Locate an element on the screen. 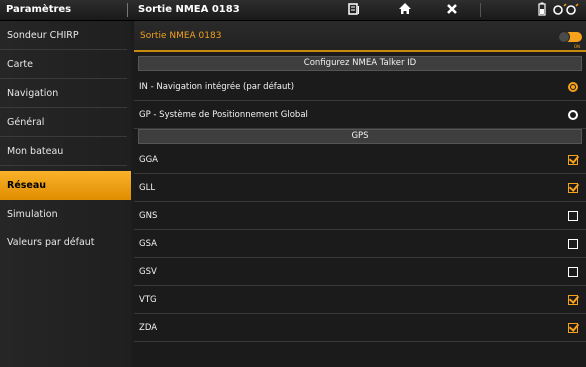  sidebar-item-valeurs-defaut: Valeurs par défaut is located at coordinates (63, 242).